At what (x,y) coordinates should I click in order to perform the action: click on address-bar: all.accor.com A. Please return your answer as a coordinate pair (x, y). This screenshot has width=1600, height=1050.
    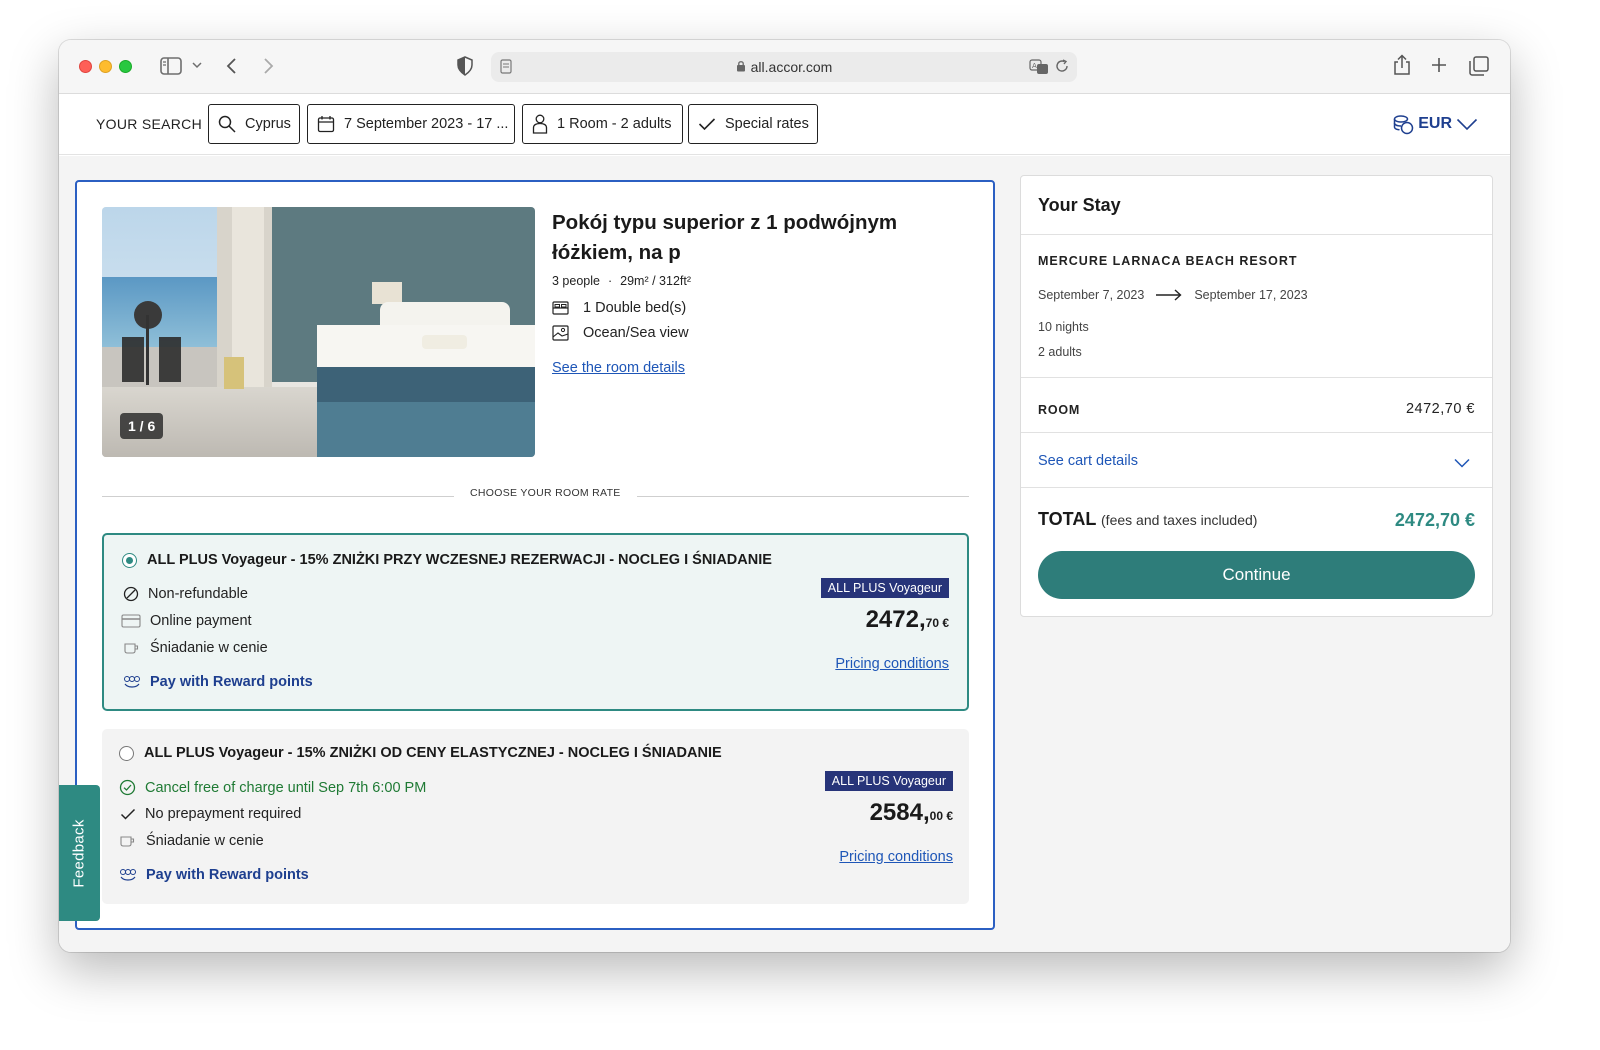
    Looking at the image, I should click on (784, 67).